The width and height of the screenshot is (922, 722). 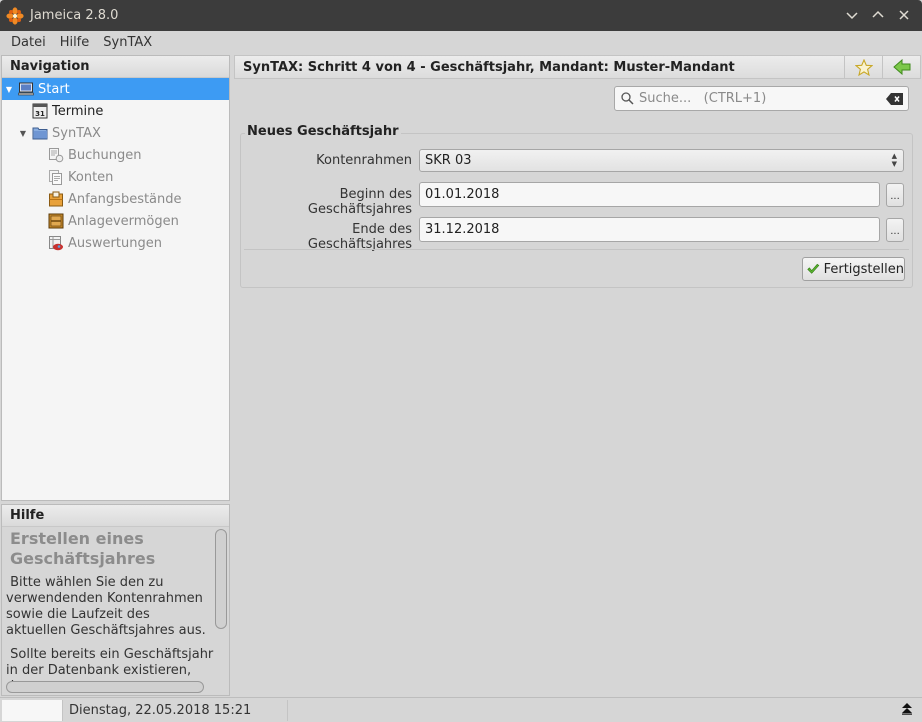 What do you see at coordinates (627, 98) in the screenshot?
I see `search-icon` at bounding box center [627, 98].